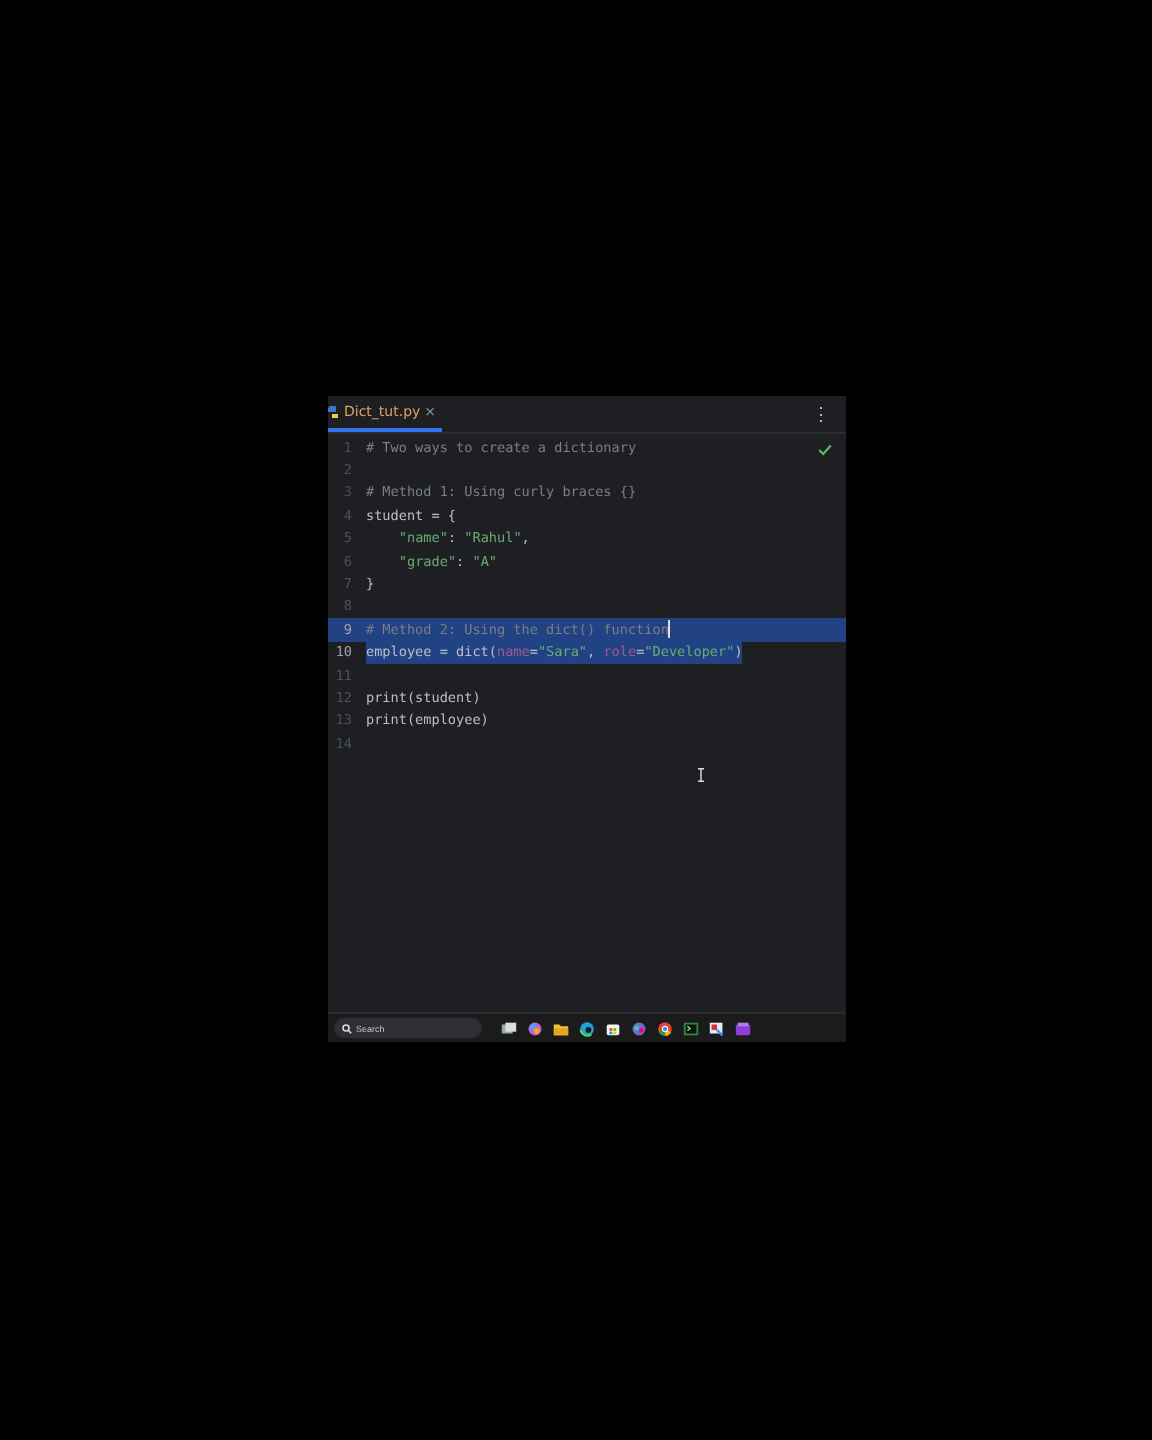  Describe the element at coordinates (701, 775) in the screenshot. I see `text-cursor-icon` at that location.